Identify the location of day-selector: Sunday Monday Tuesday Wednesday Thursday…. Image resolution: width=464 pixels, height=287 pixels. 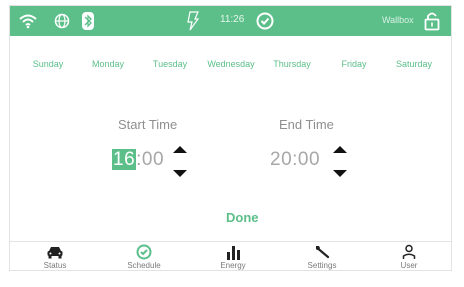
(230, 66).